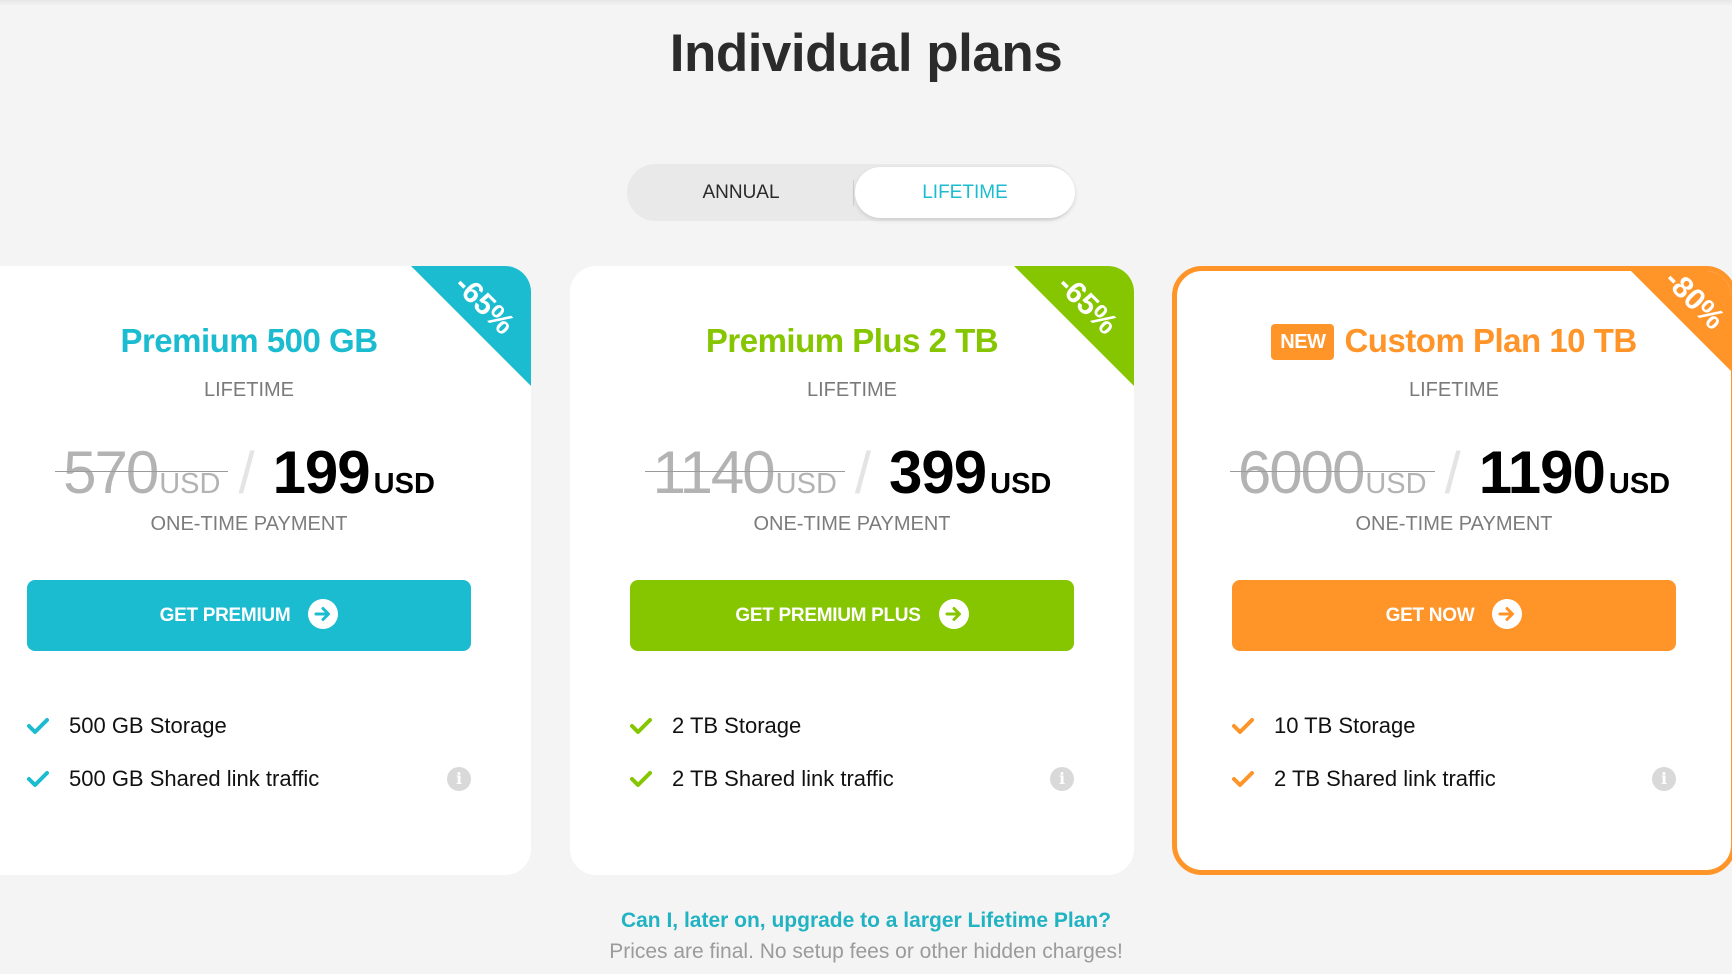  I want to click on toggle-option-annual: ANNUAL, so click(741, 192).